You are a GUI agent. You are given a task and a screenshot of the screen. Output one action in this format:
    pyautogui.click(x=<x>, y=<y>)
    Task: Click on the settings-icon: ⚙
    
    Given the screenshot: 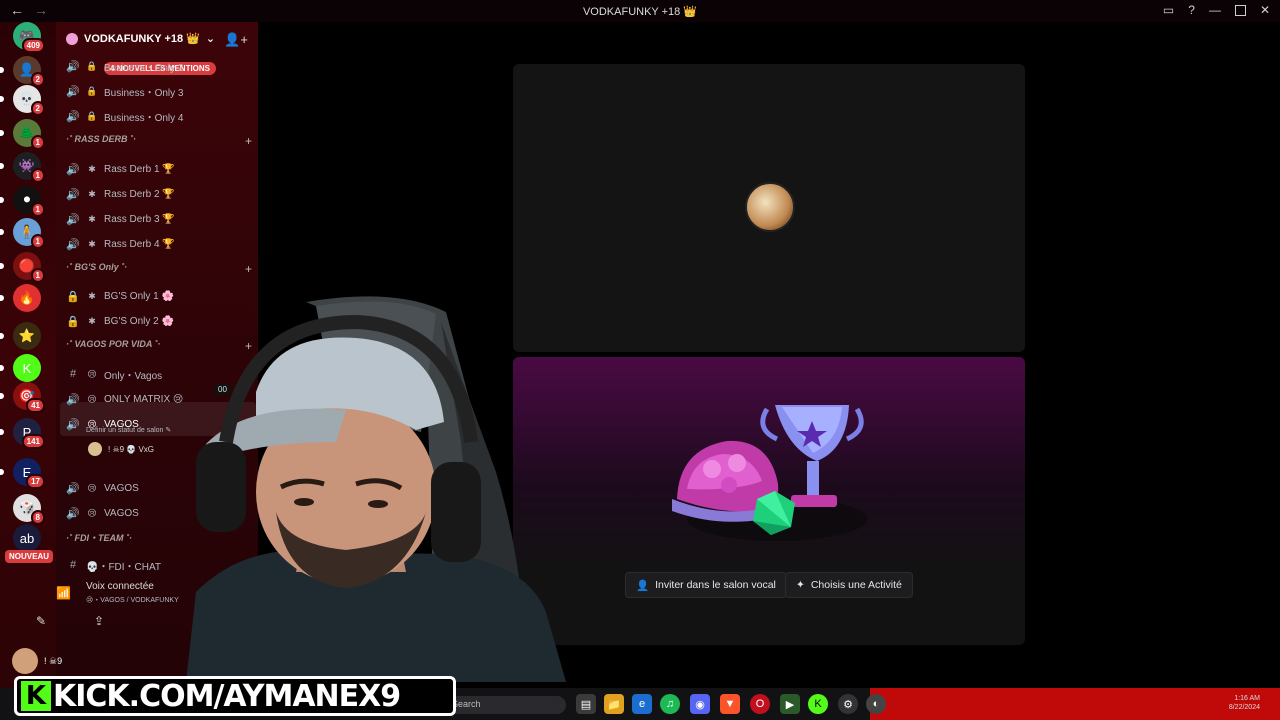 What is the action you would take?
    pyautogui.click(x=848, y=704)
    